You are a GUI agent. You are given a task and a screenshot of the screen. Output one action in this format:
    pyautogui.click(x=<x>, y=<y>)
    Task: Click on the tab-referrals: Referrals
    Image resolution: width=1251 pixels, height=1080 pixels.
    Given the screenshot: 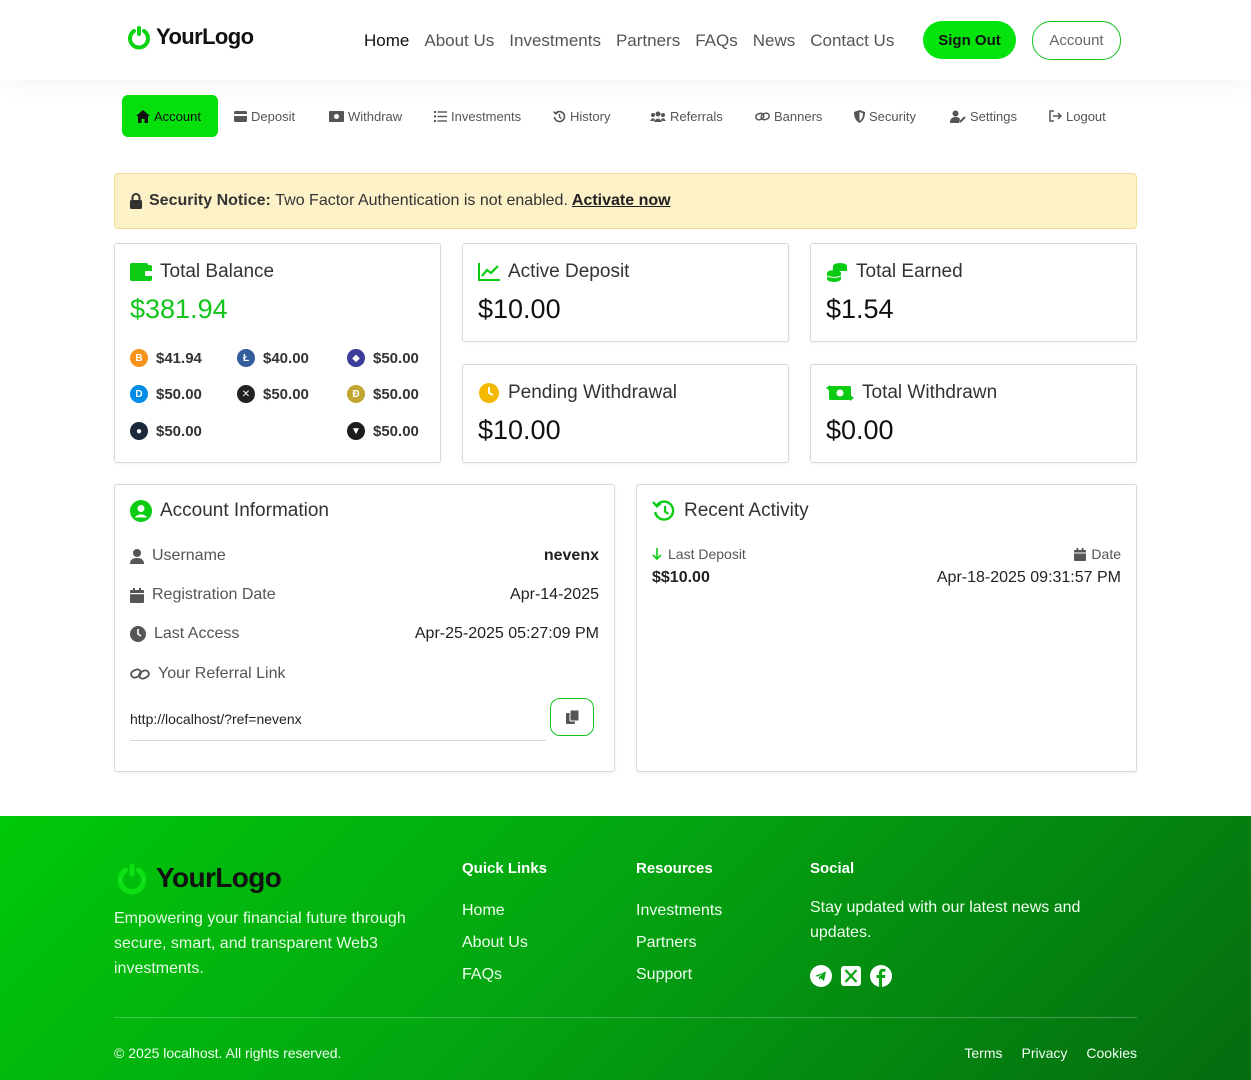 What is the action you would take?
    pyautogui.click(x=686, y=116)
    